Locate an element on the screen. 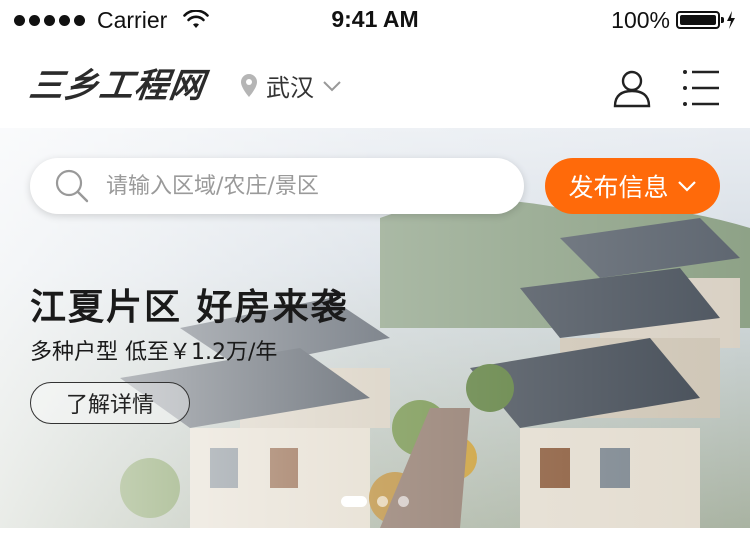  charging-icon is located at coordinates (731, 20).